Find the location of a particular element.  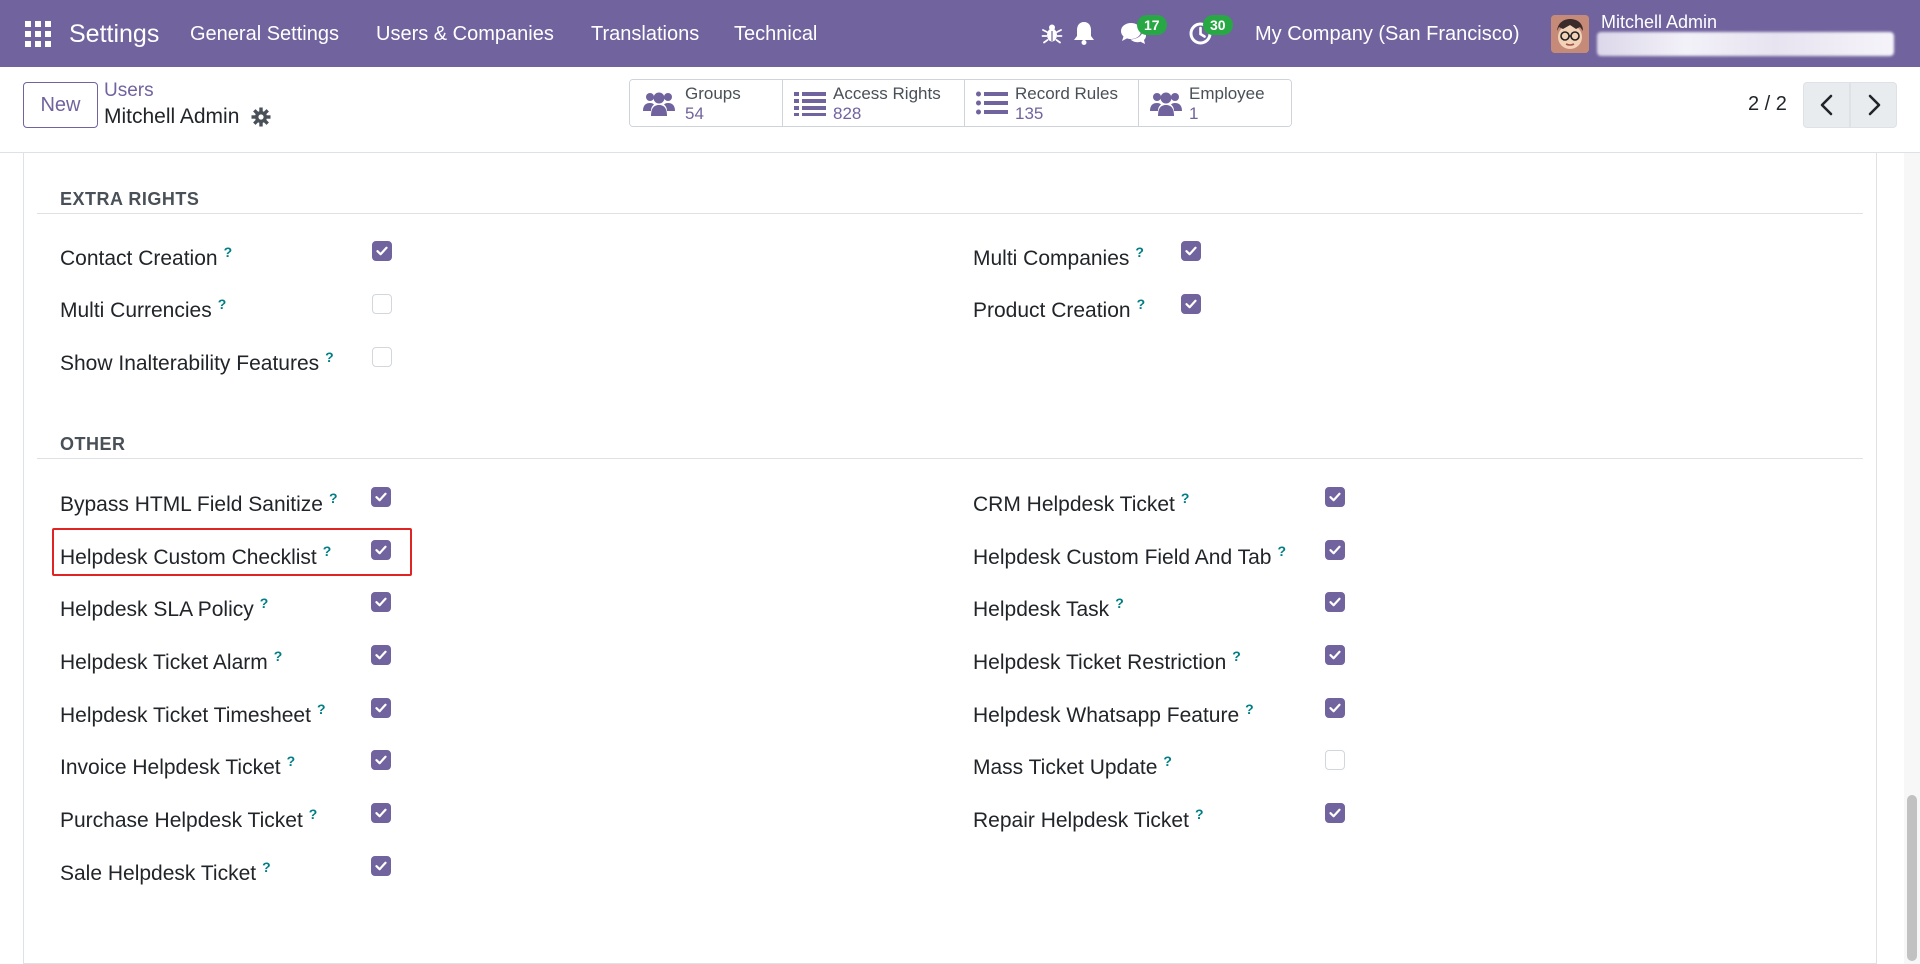

chevron-right-icon is located at coordinates (1874, 105).